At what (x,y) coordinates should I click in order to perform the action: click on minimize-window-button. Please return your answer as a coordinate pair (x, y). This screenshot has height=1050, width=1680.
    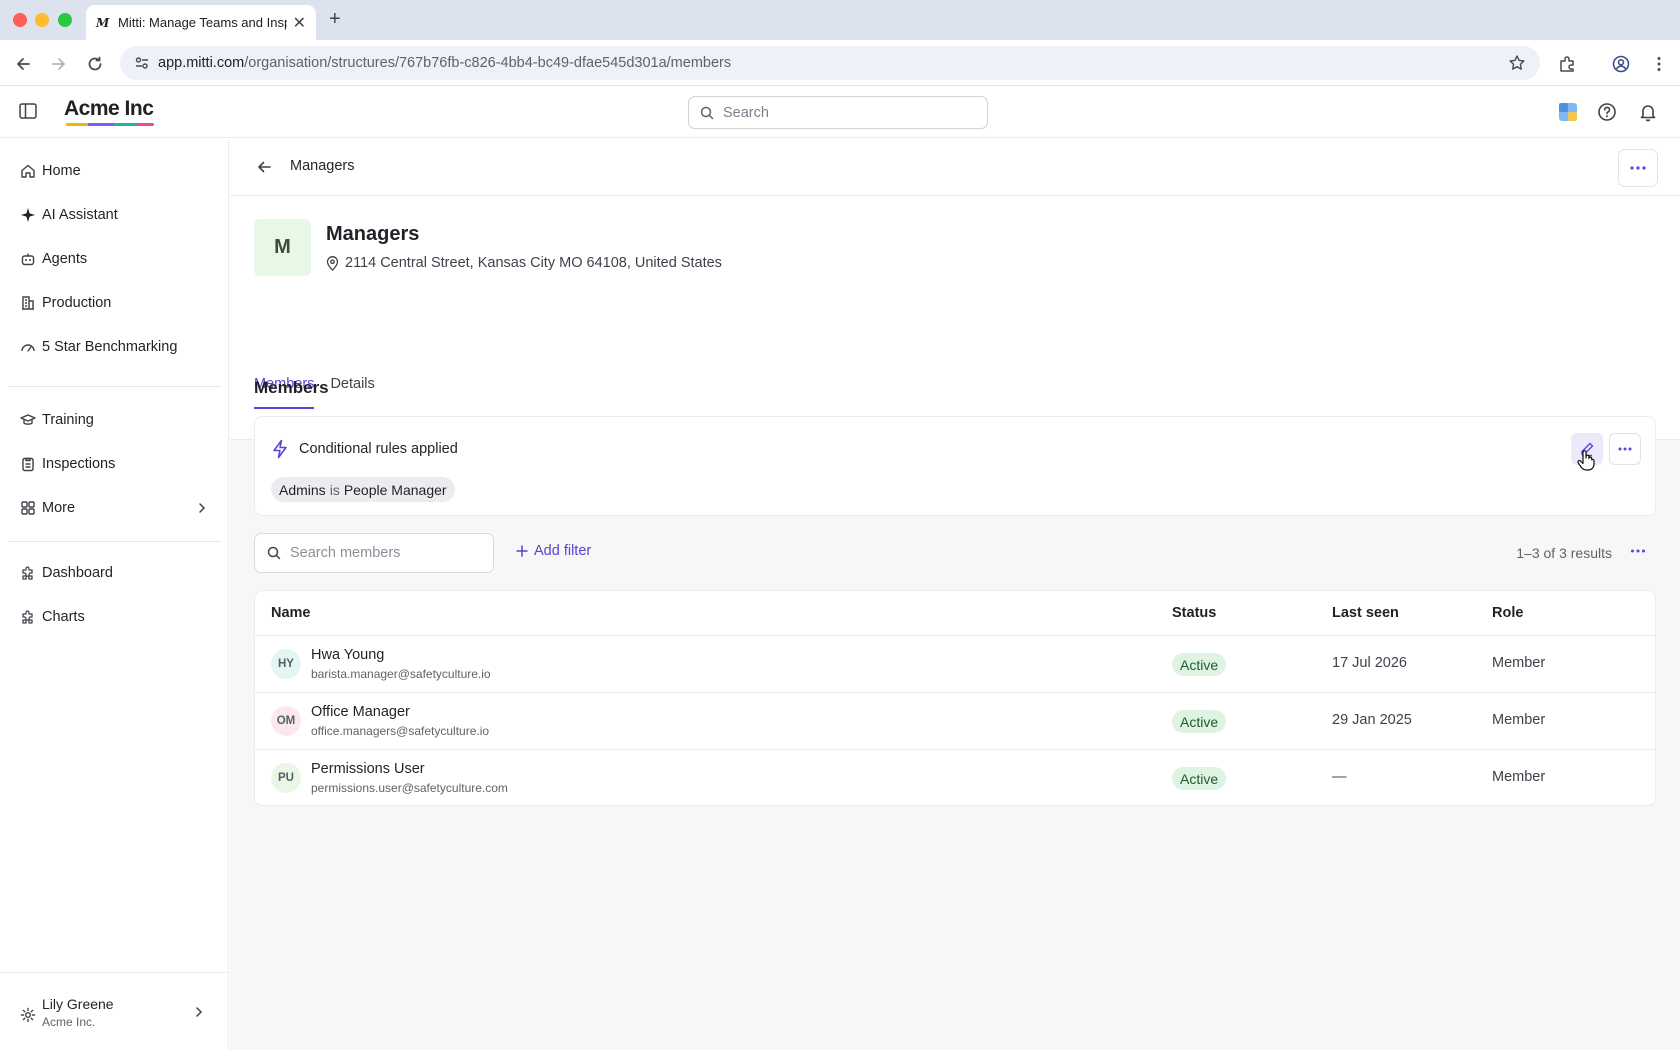
    Looking at the image, I should click on (42, 20).